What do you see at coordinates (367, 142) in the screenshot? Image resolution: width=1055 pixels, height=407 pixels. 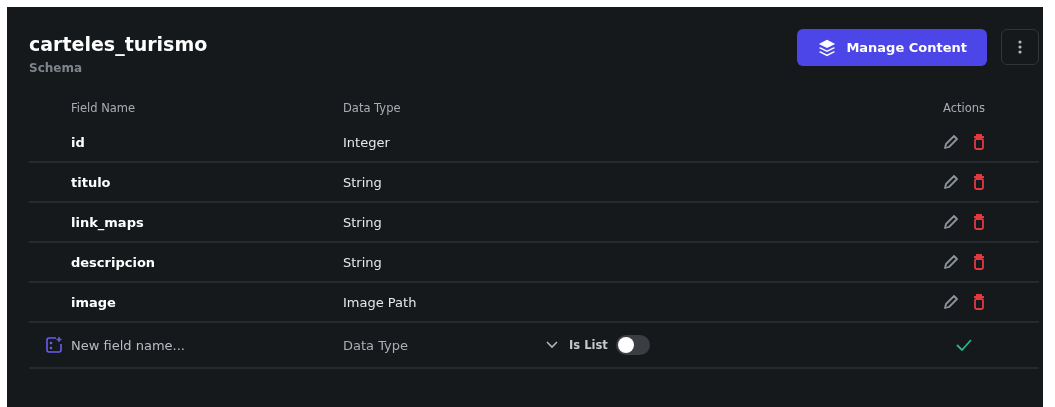 I see `data-type: Integer` at bounding box center [367, 142].